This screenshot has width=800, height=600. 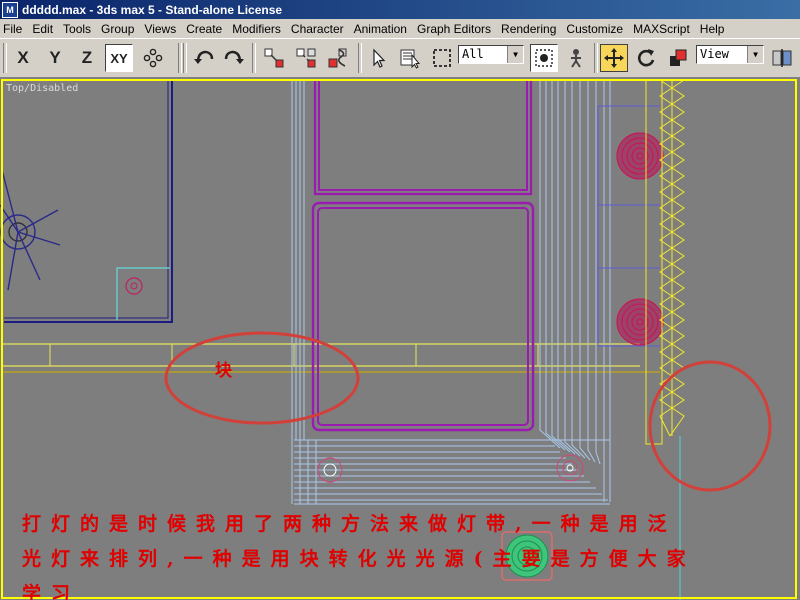 I want to click on select-by-name-icon, so click(x=410, y=59).